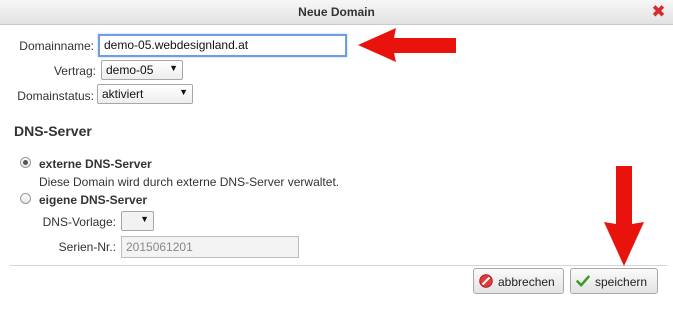 The image size is (673, 312). Describe the element at coordinates (130, 70) in the screenshot. I see `vertrag-value: demo-05` at that location.